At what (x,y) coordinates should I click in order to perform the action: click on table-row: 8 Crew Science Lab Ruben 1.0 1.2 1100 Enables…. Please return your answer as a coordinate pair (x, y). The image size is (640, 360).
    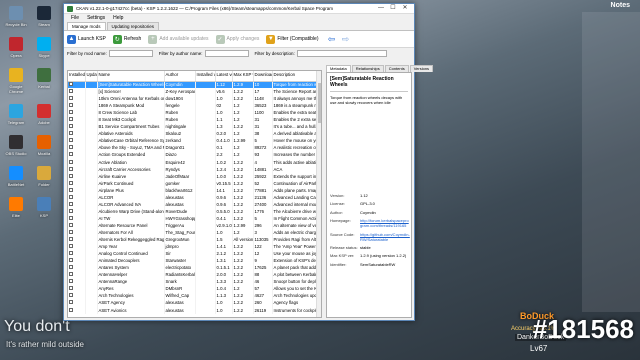
    Looking at the image, I should click on (194, 113).